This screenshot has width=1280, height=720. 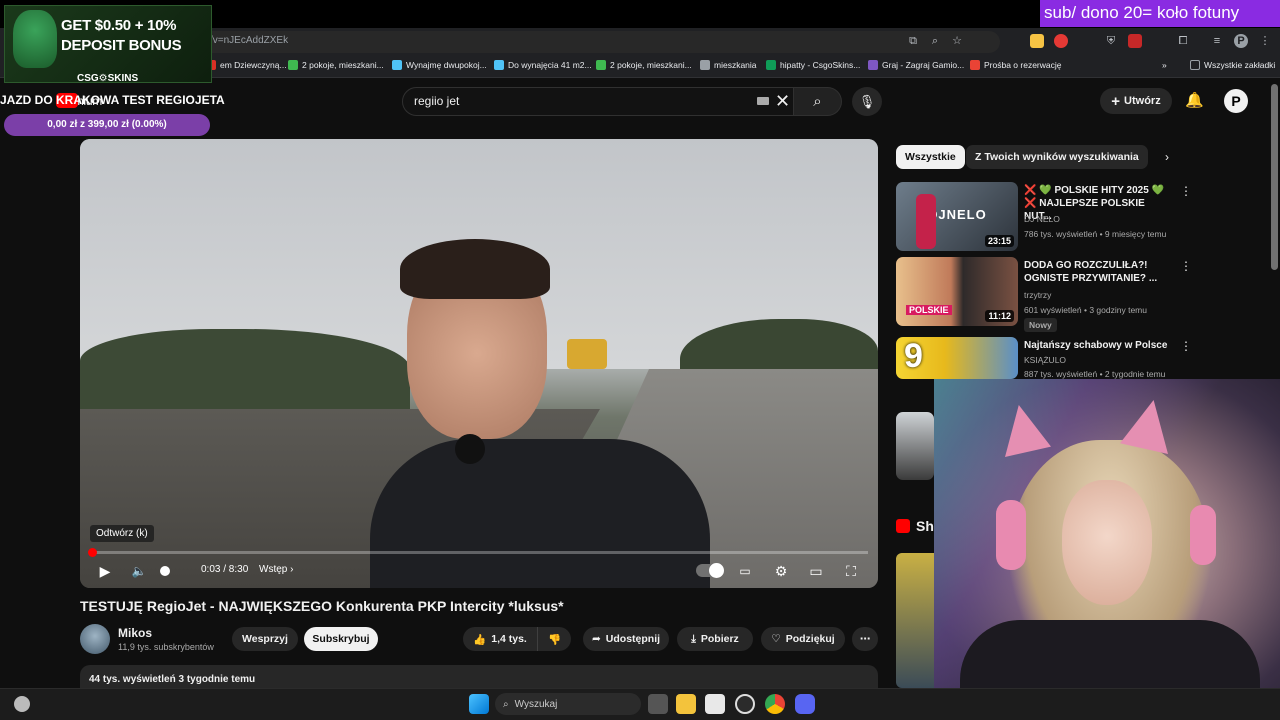 What do you see at coordinates (716, 570) in the screenshot?
I see `autoplay-knob` at bounding box center [716, 570].